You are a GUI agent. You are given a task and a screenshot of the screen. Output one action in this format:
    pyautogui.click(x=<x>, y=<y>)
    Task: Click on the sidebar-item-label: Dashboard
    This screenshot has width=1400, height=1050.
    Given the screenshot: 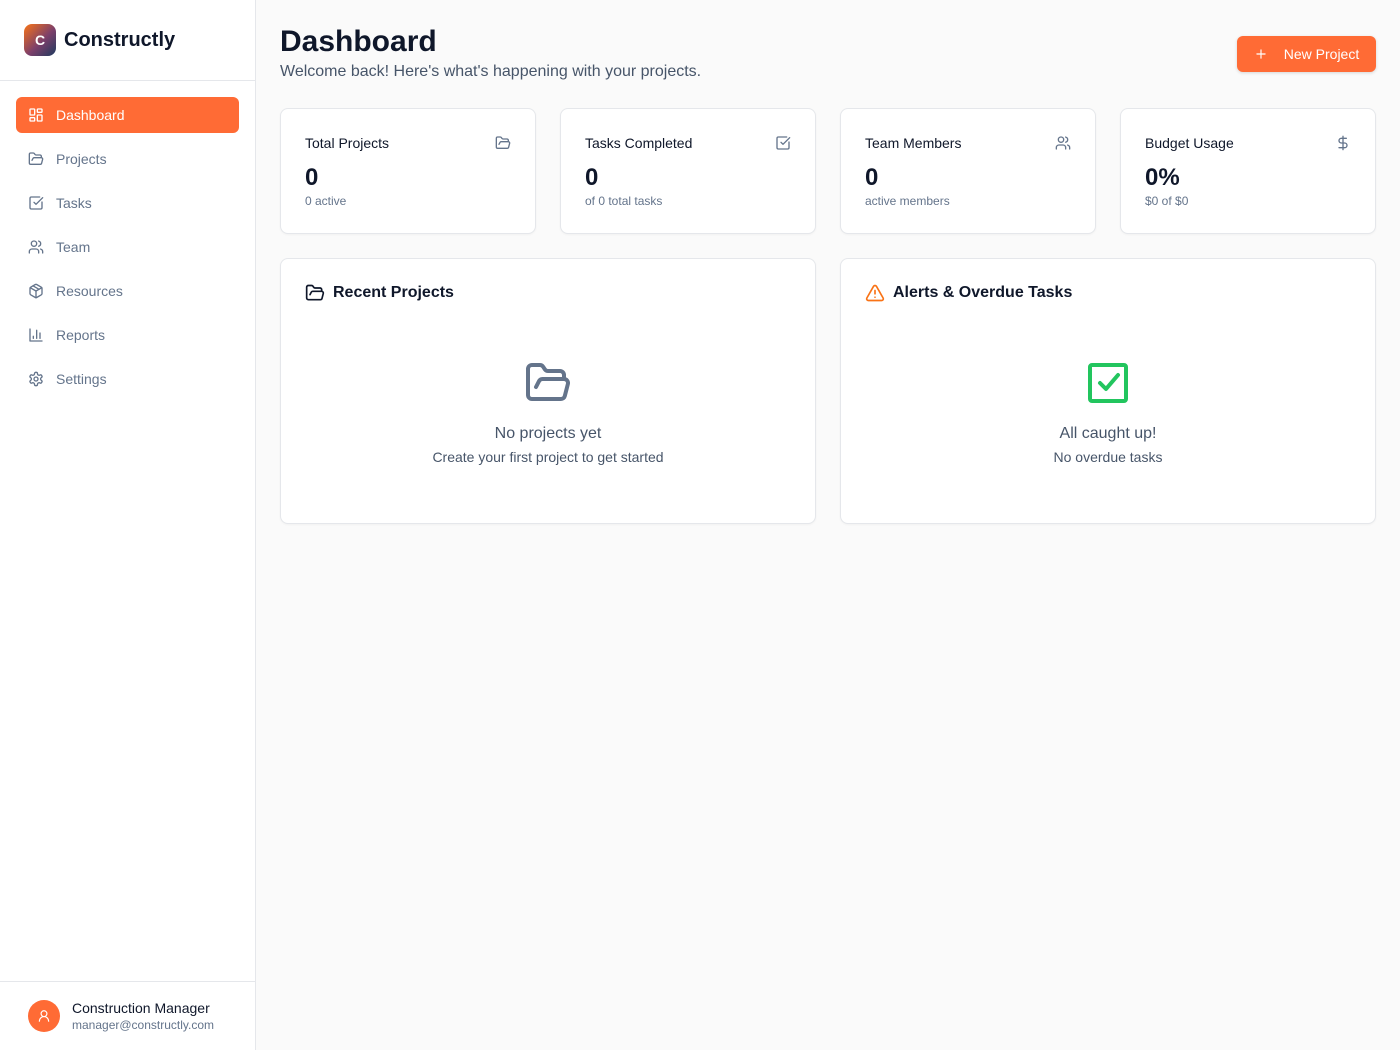 What is the action you would take?
    pyautogui.click(x=90, y=115)
    